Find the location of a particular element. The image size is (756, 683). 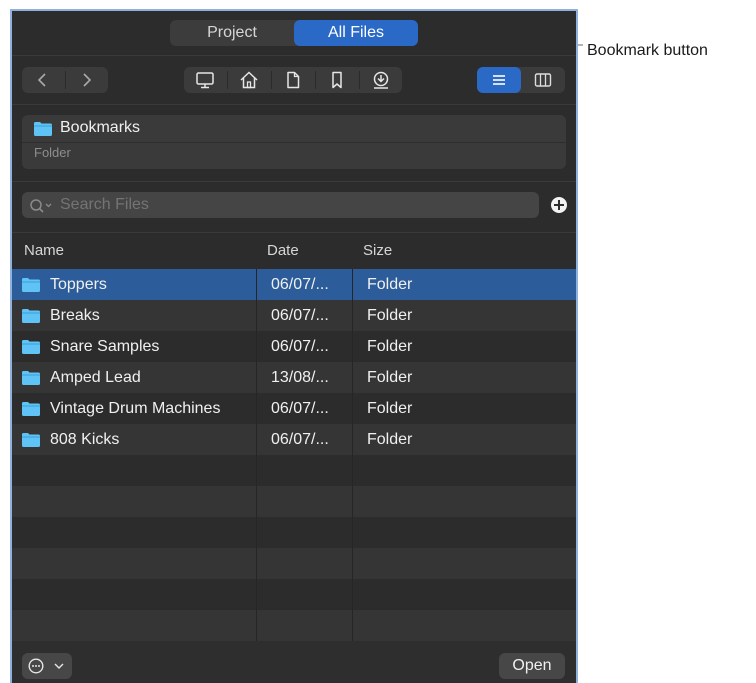

more-options-button is located at coordinates (47, 666).